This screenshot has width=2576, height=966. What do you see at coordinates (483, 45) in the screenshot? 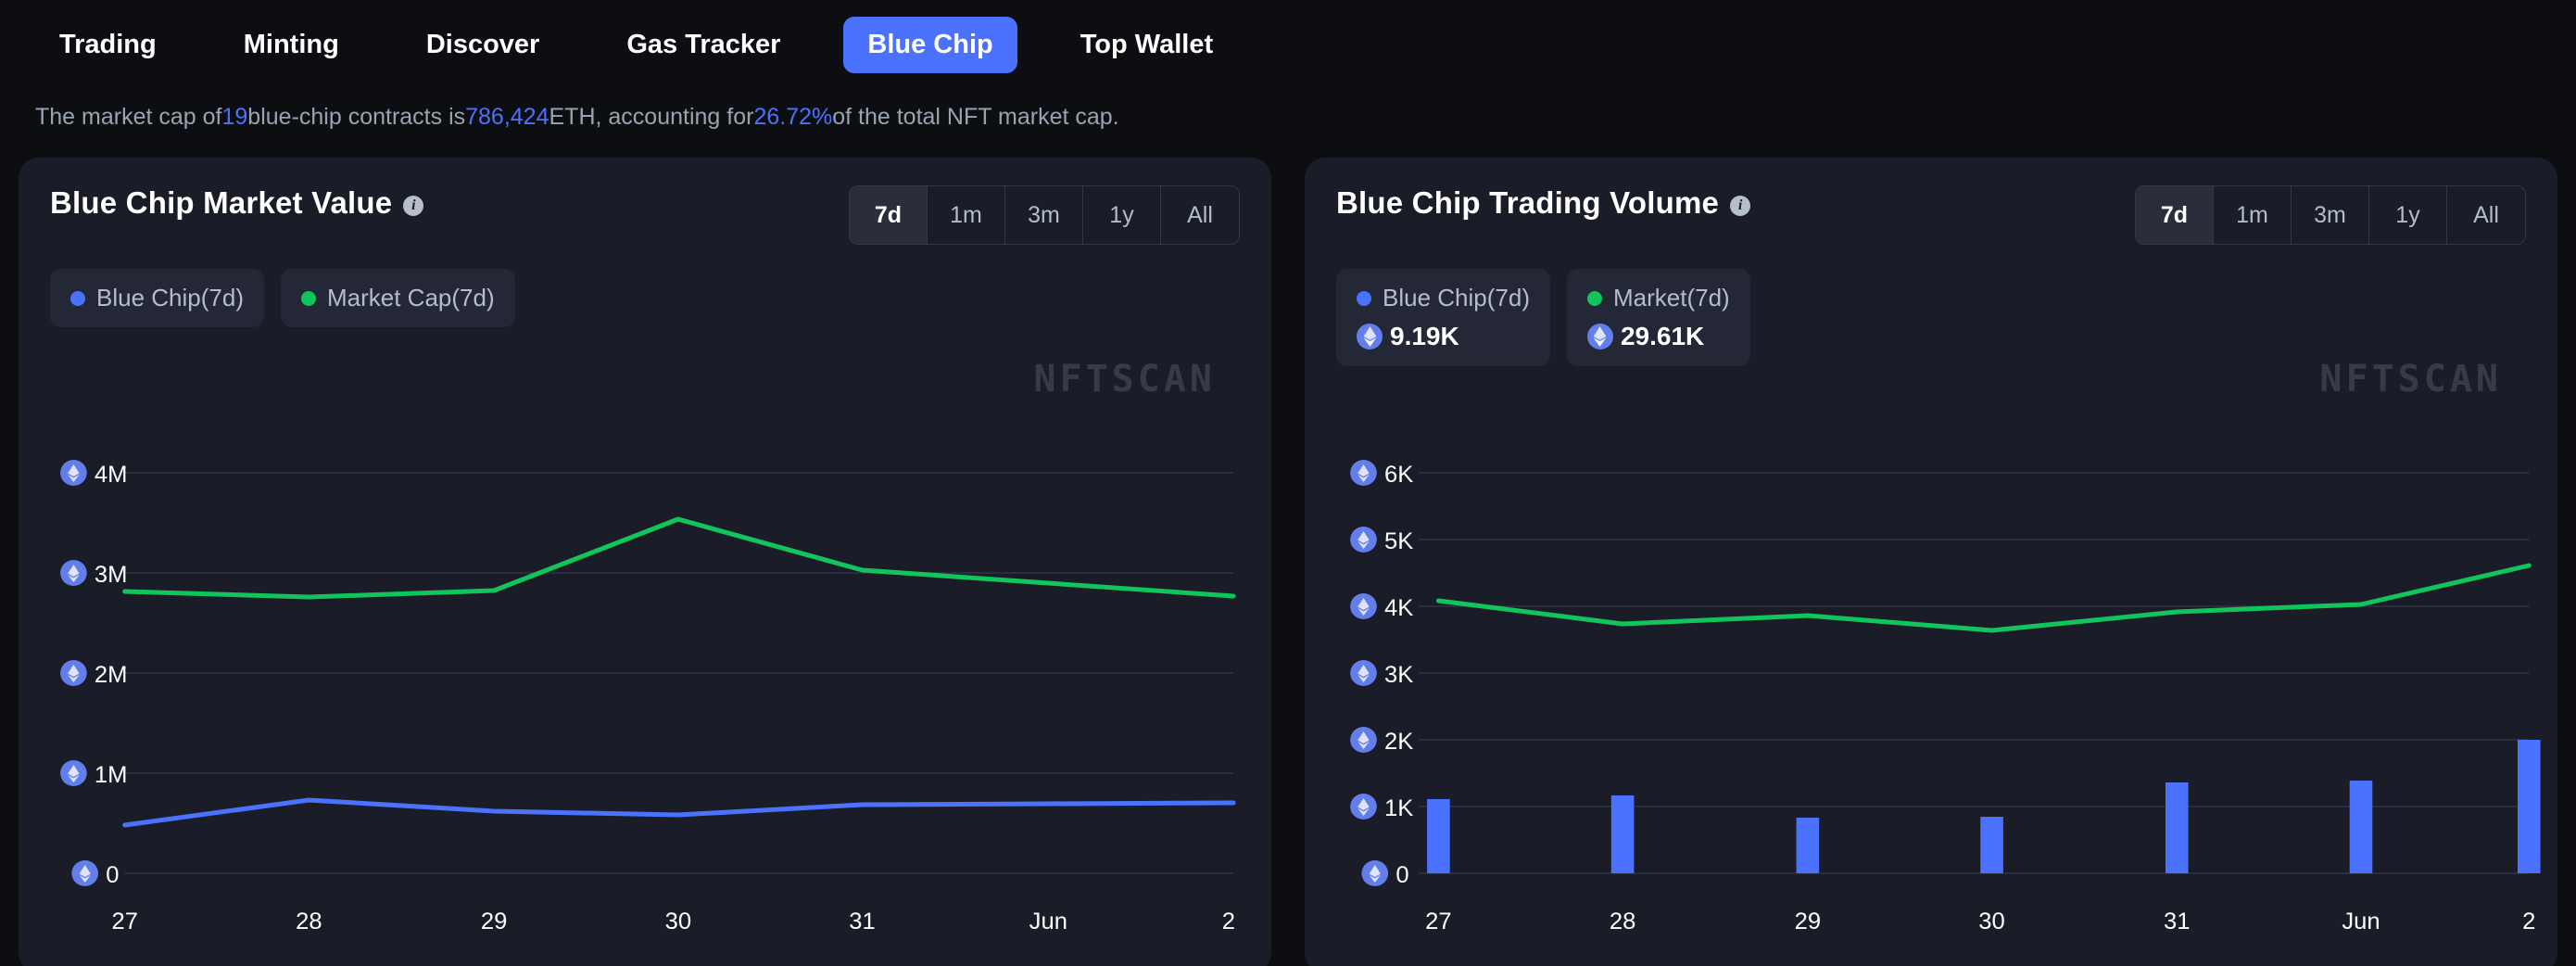
I see `nav-item-discover: Discover` at bounding box center [483, 45].